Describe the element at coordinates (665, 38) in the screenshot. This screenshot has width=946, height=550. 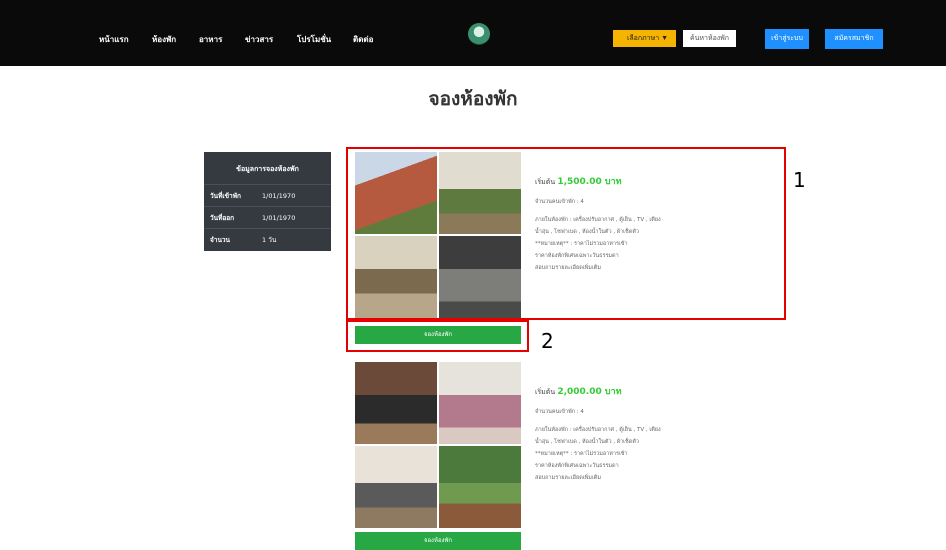
I see `chevron-down-icon: ▼` at that location.